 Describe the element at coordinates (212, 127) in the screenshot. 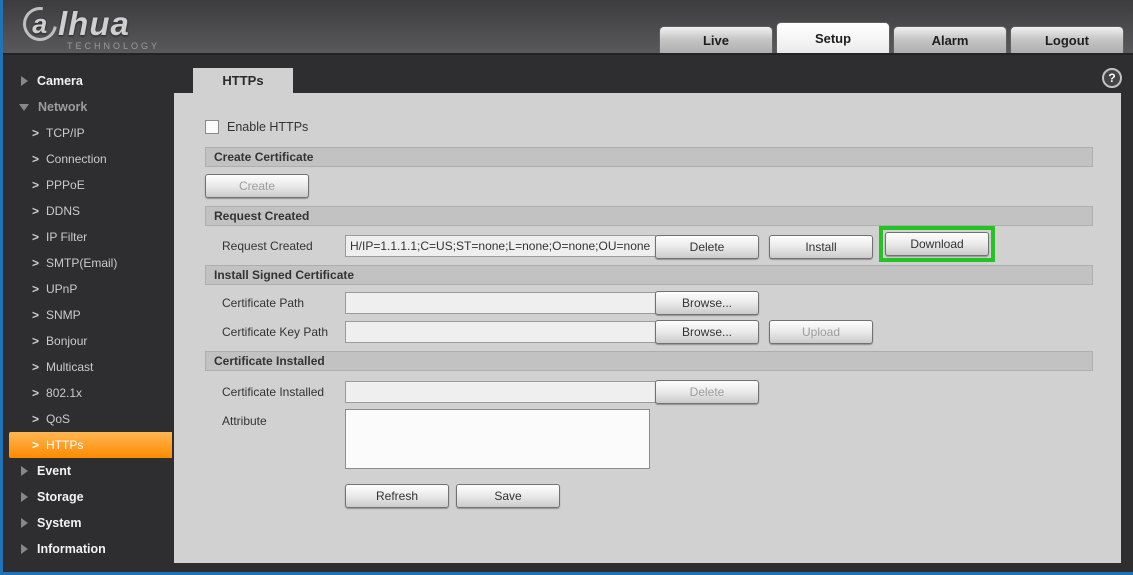

I see `enable-https-checkbox` at that location.